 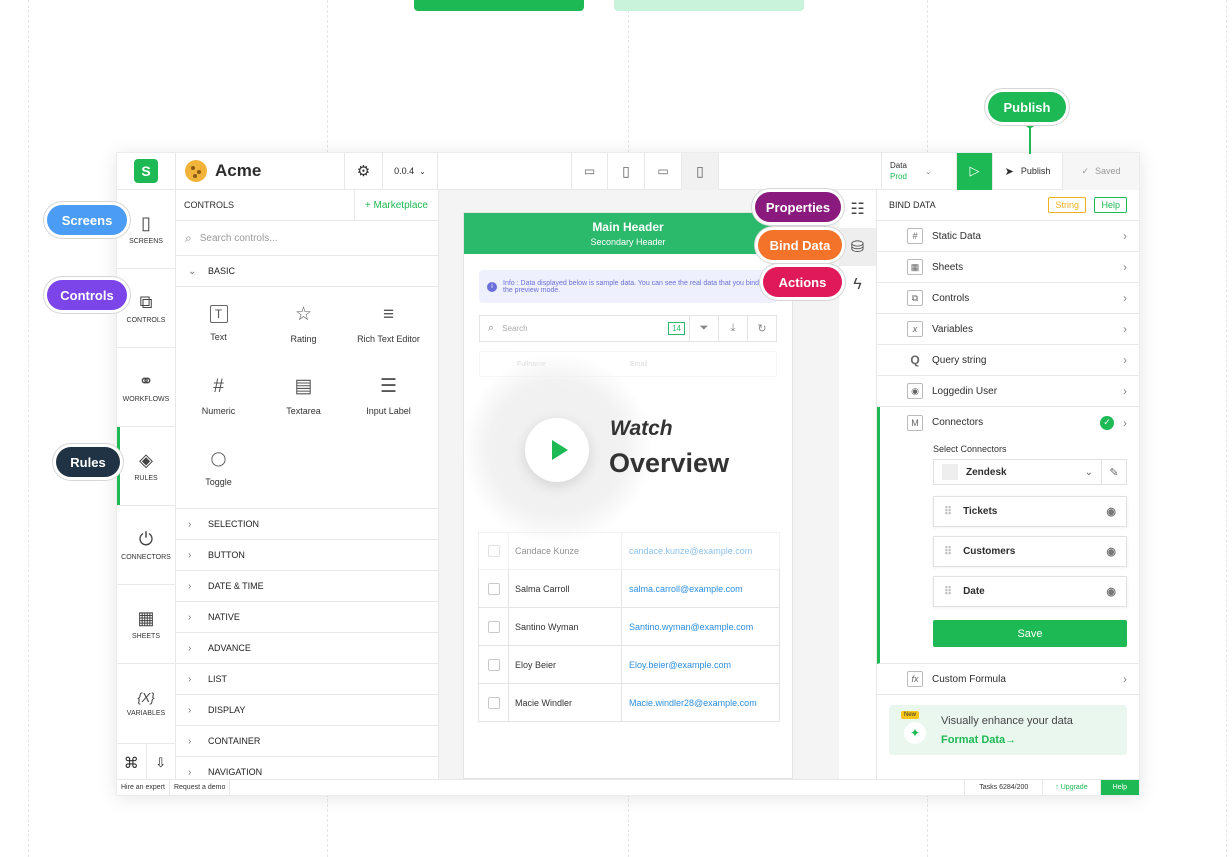 I want to click on sidebar-item-controls: ⧉ CONTROLS, so click(x=146, y=308).